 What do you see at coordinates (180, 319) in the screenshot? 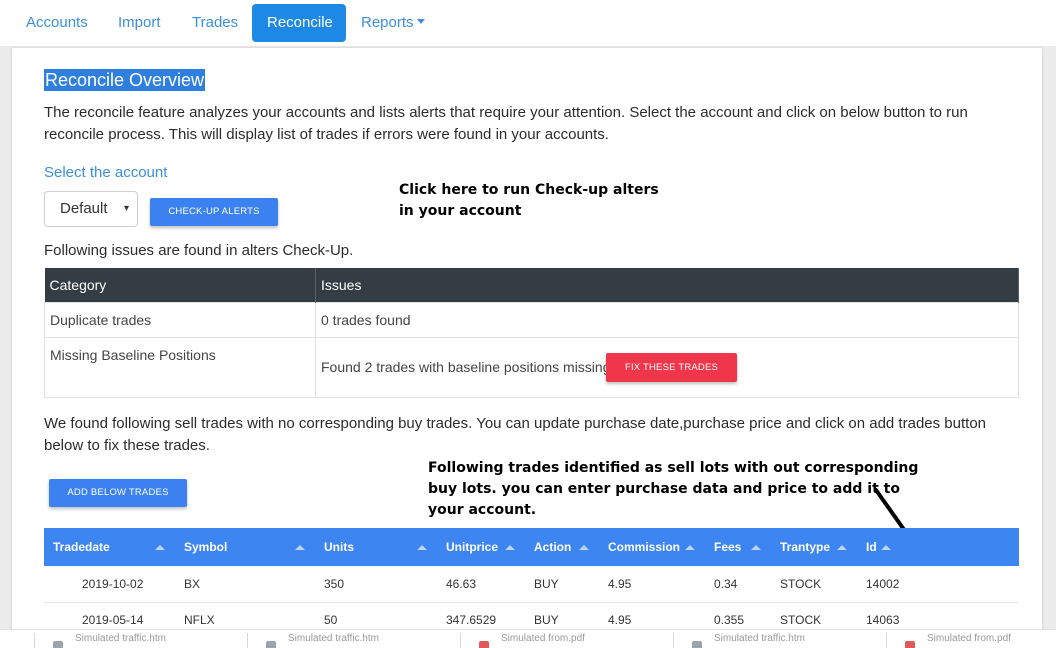
I see `issue-category: Duplicate trades` at bounding box center [180, 319].